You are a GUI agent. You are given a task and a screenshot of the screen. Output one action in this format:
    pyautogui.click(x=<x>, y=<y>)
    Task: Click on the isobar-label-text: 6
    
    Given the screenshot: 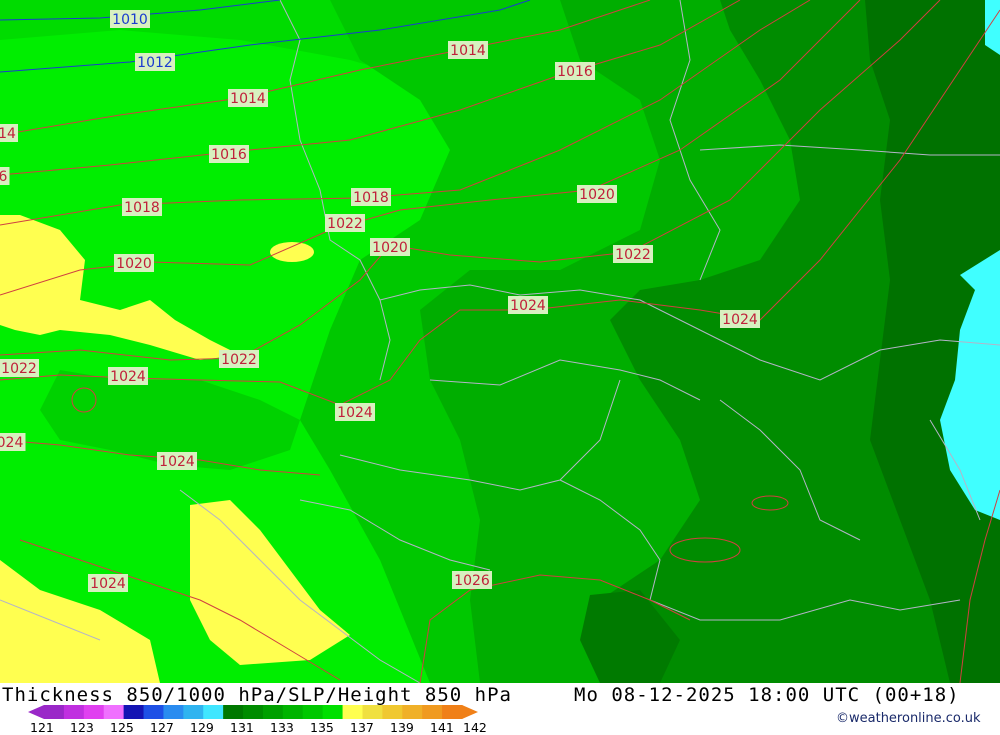 What is the action you would take?
    pyautogui.click(x=4, y=177)
    